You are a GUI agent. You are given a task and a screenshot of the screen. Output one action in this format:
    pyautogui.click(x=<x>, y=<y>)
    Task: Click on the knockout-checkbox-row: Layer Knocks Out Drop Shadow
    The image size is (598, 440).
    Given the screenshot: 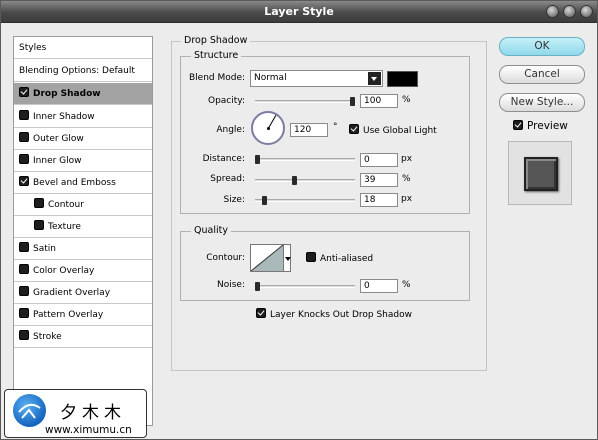 What is the action you would take?
    pyautogui.click(x=334, y=314)
    